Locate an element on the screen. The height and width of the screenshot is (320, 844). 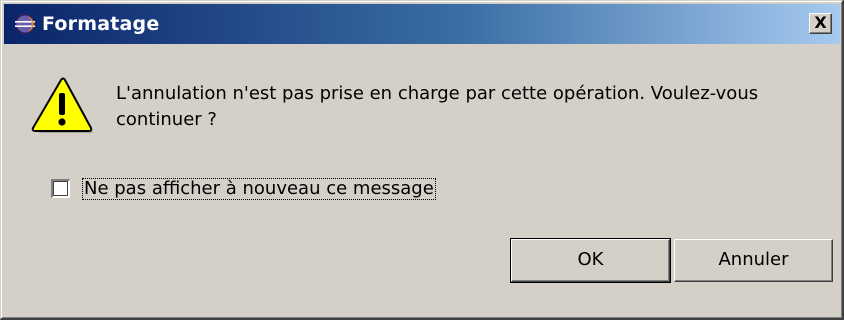
dont-show-again-label: Ne pas afficher à nouveau ce message is located at coordinates (259, 189).